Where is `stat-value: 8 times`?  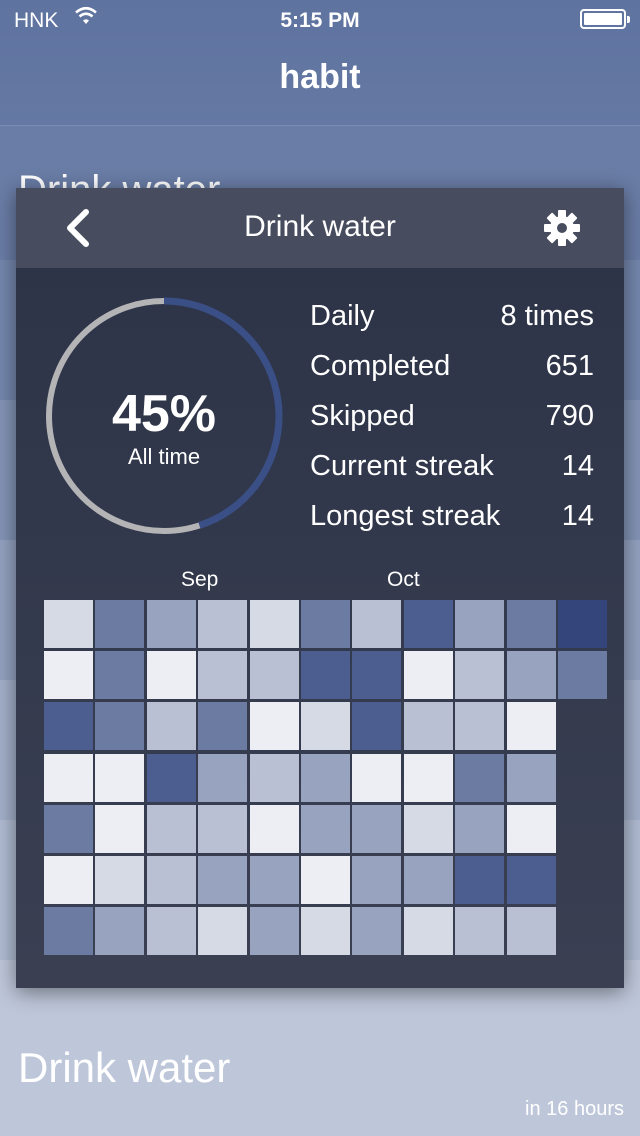 stat-value: 8 times is located at coordinates (547, 316).